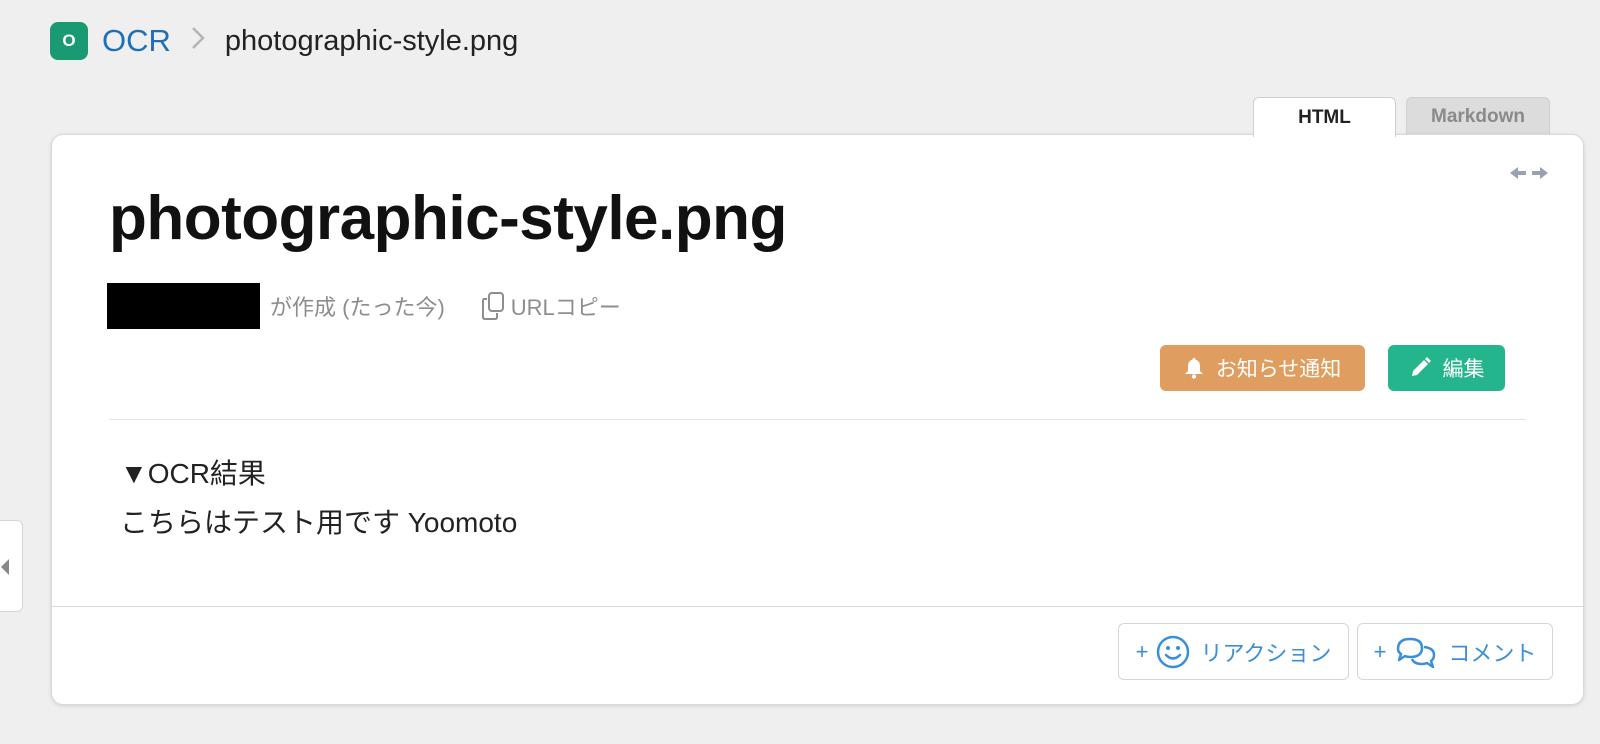 The image size is (1600, 744). Describe the element at coordinates (1529, 173) in the screenshot. I see `arrows-horizontal-icon` at that location.